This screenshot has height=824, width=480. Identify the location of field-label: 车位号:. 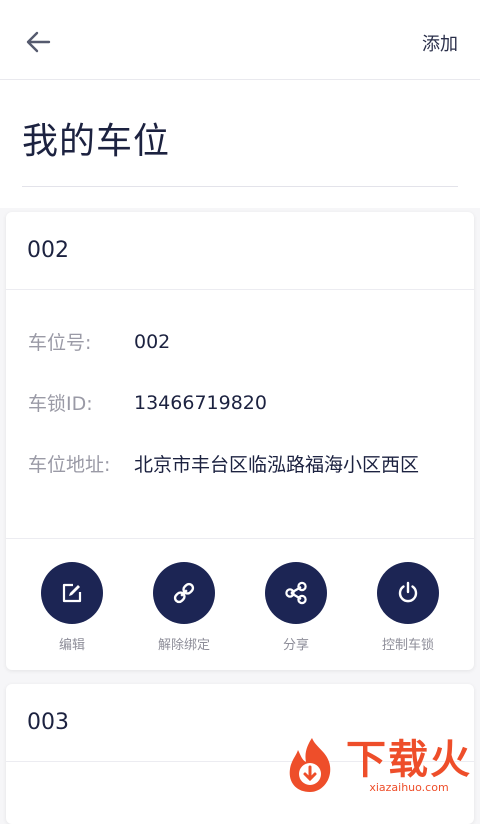
(60, 343).